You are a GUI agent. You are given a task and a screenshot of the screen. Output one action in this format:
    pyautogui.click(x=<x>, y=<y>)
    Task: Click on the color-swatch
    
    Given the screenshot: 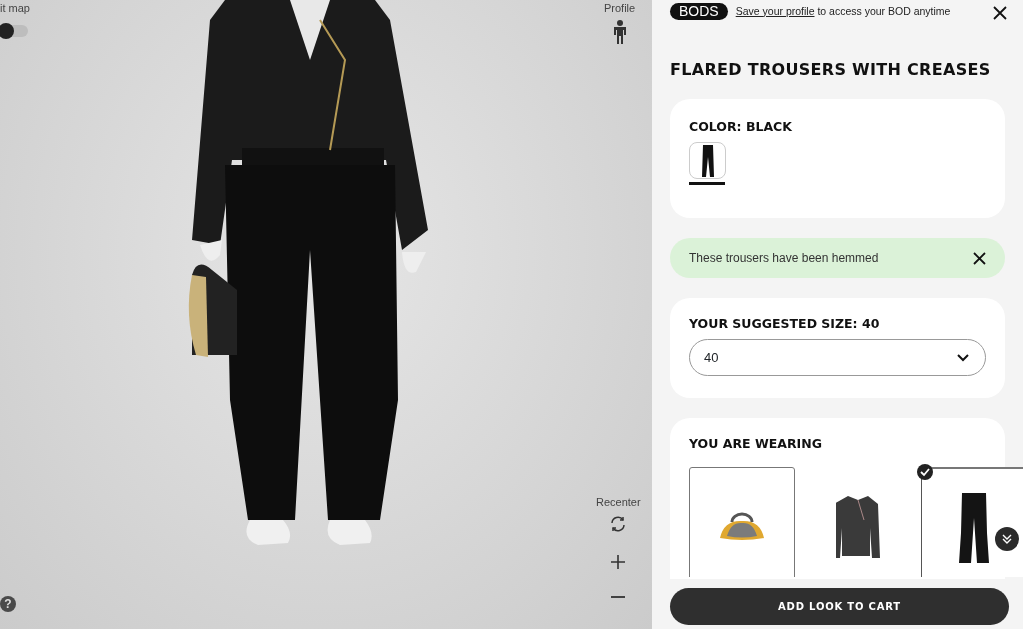 What is the action you would take?
    pyautogui.click(x=707, y=161)
    